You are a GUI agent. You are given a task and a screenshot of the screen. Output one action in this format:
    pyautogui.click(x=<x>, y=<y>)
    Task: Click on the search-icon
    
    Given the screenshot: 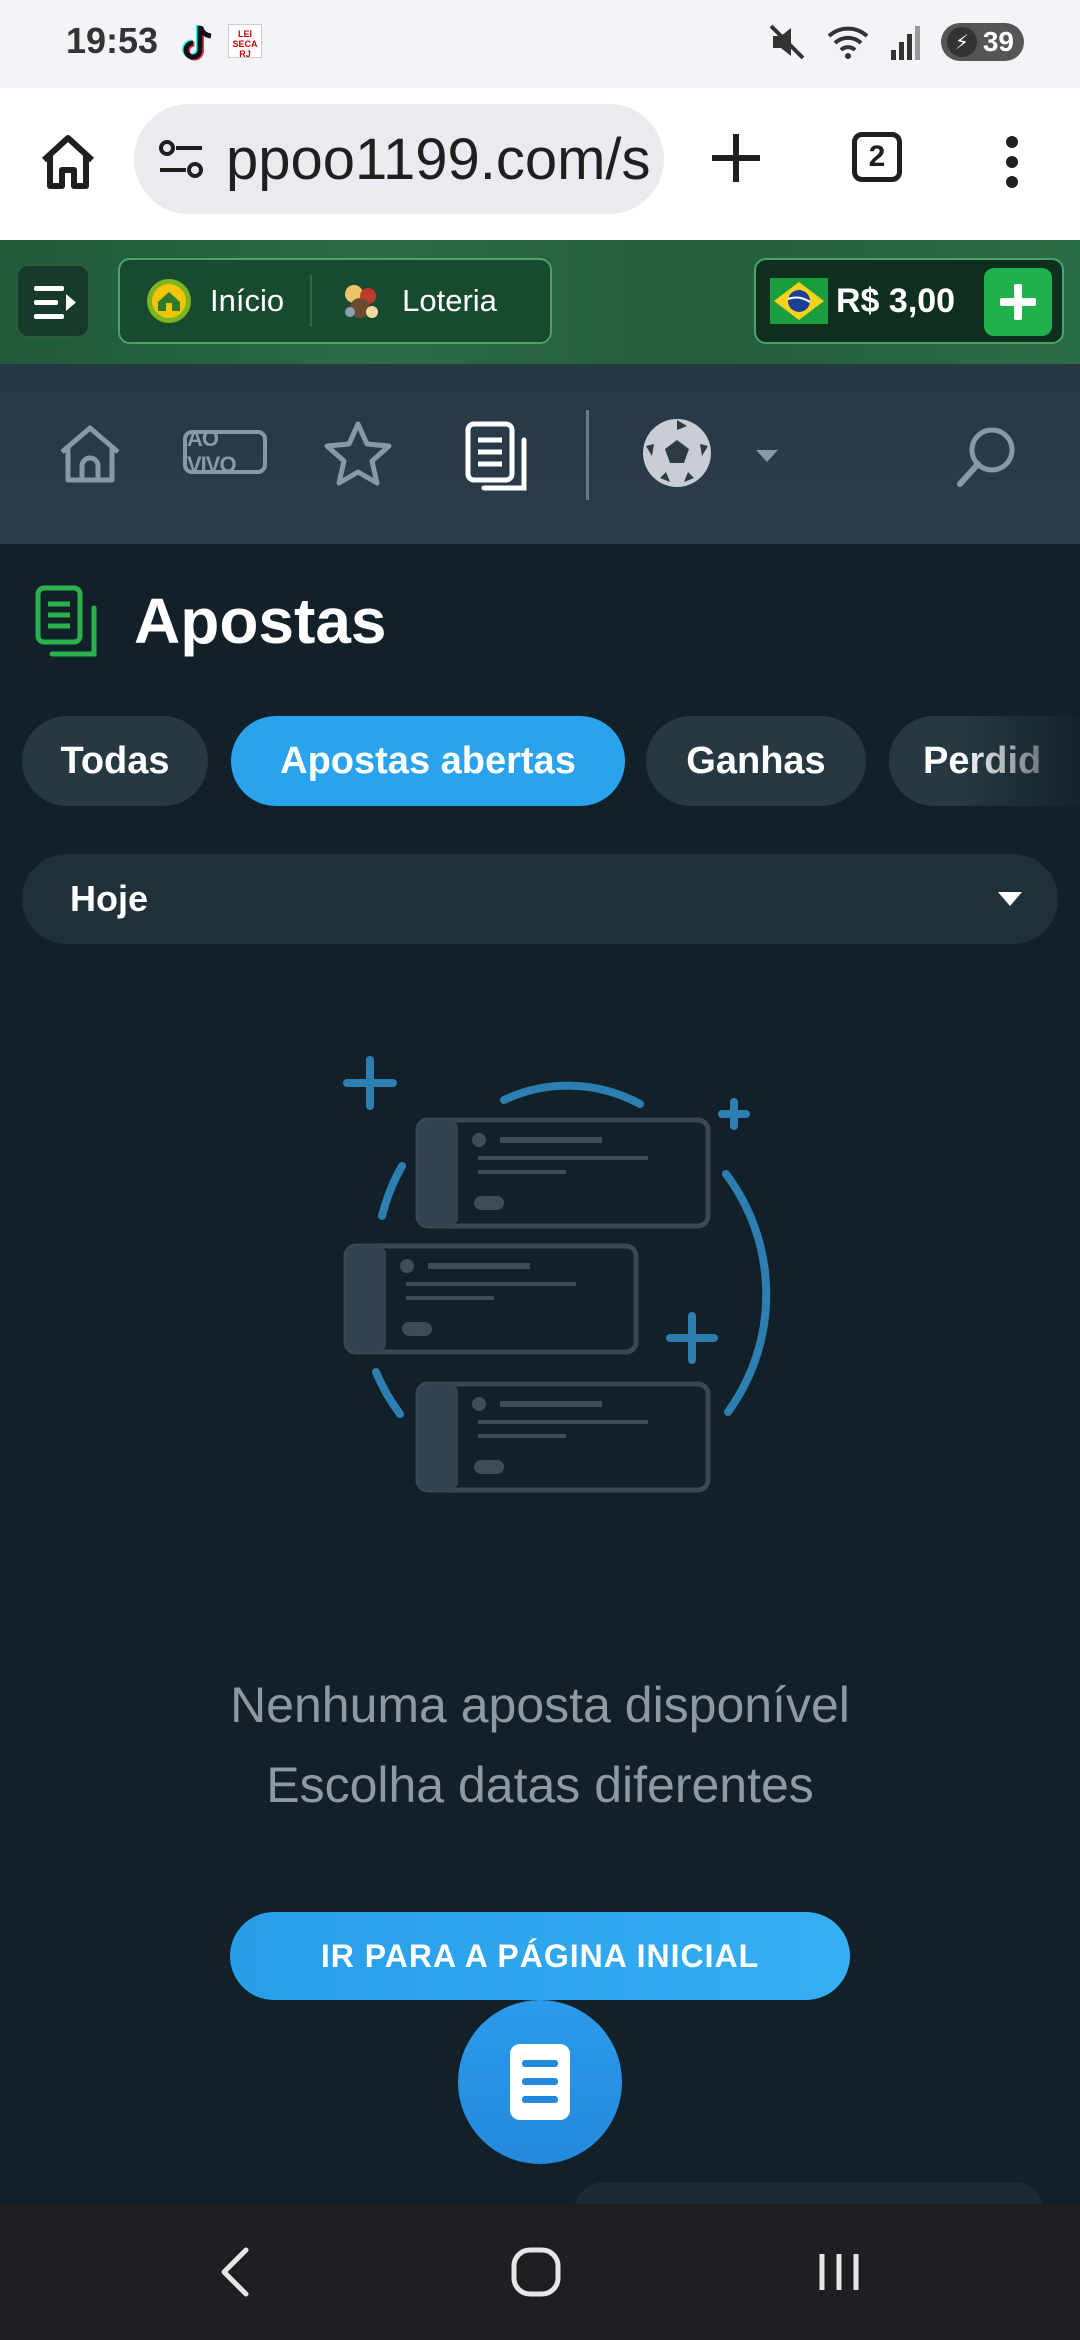 What is the action you would take?
    pyautogui.click(x=987, y=457)
    